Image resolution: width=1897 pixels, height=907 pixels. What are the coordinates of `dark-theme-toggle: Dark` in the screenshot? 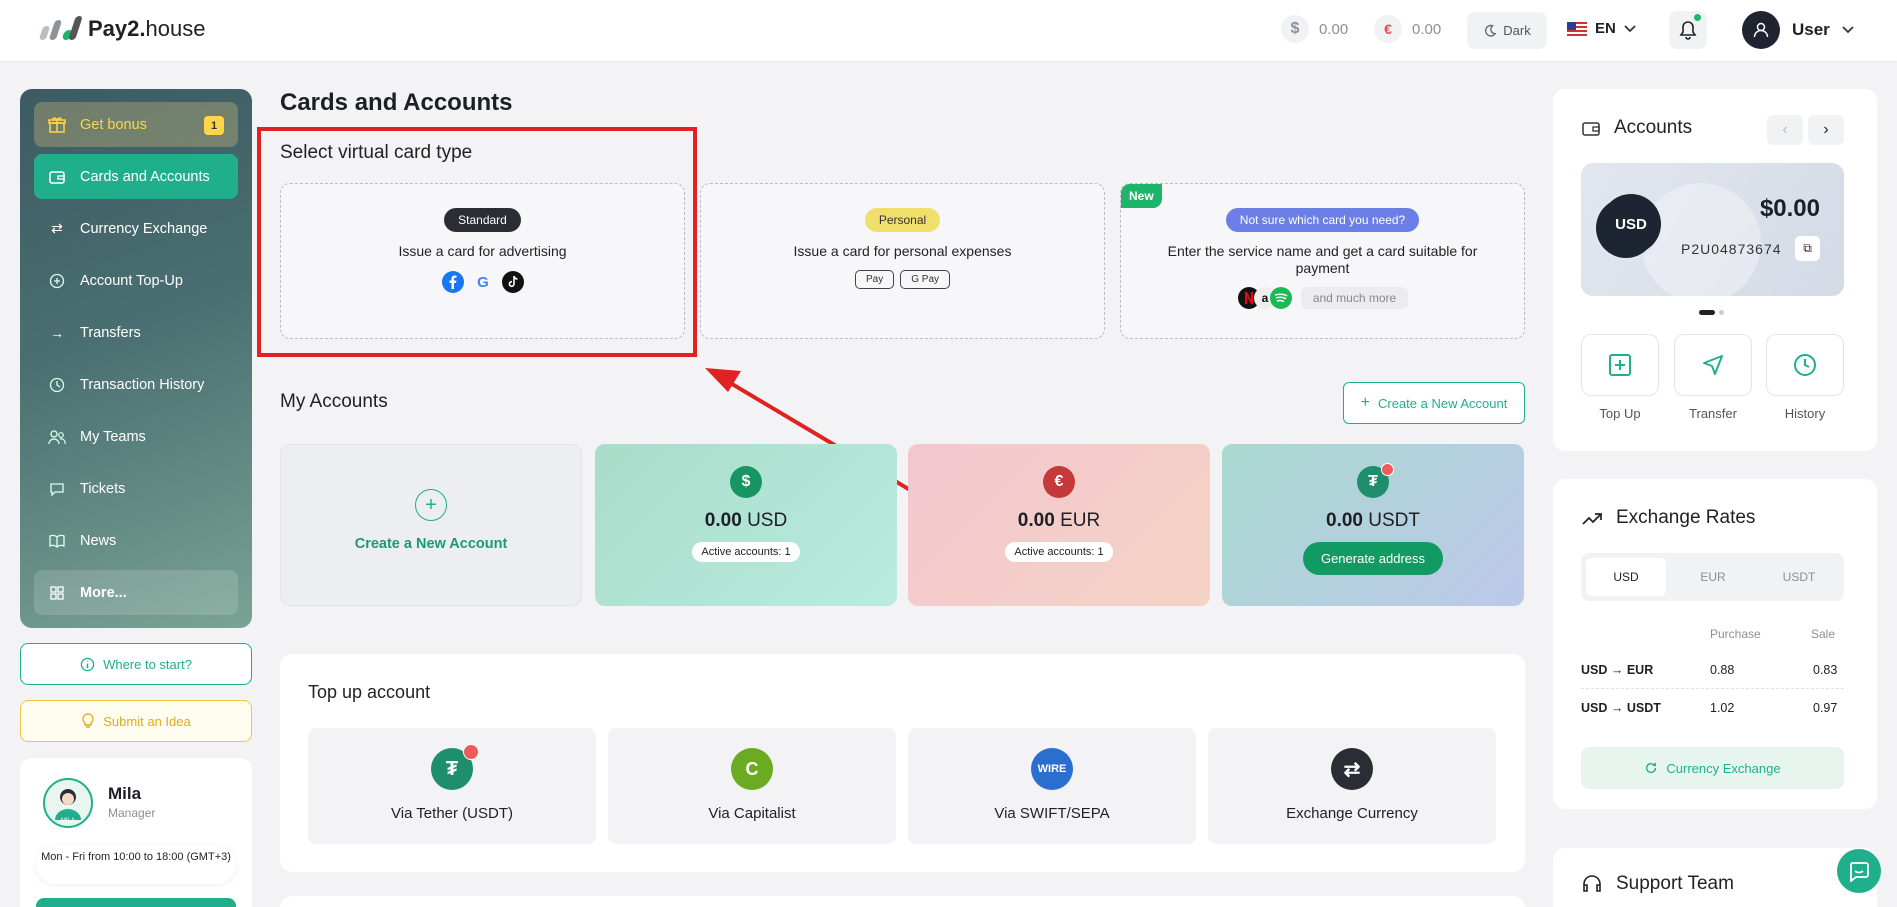 It's located at (1507, 30).